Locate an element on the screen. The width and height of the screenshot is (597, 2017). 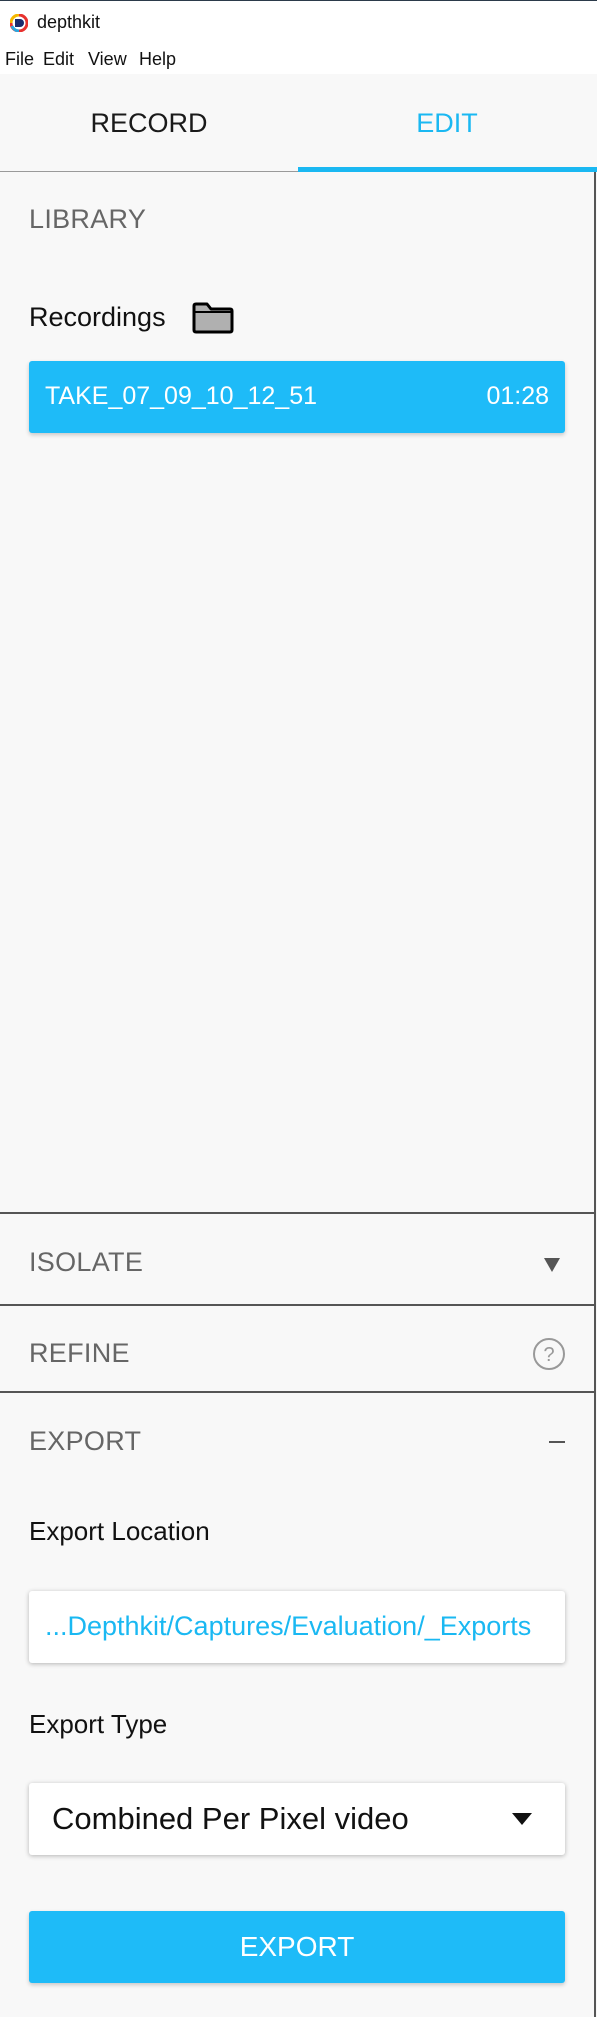
export-location-field: ...Depthkit/Captures/Evaluation/_Exports is located at coordinates (297, 1627).